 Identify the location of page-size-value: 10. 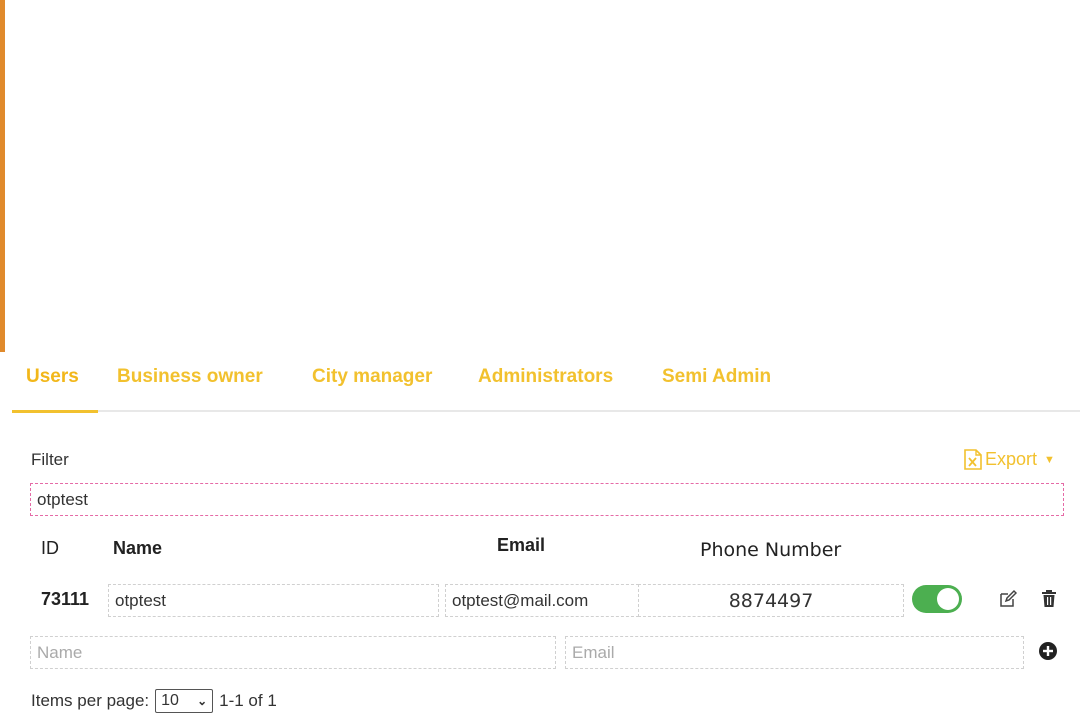
(170, 700).